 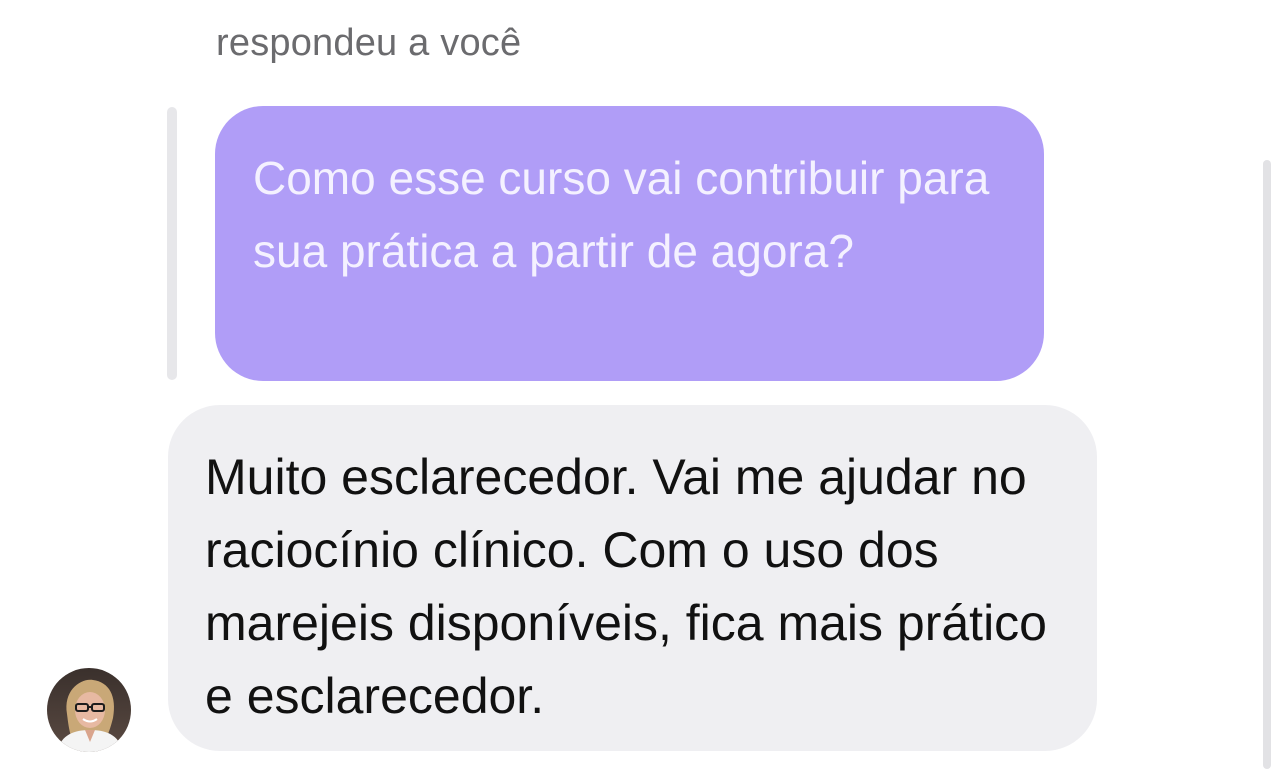 I want to click on reply-context-label: respondeu a você, so click(x=369, y=43).